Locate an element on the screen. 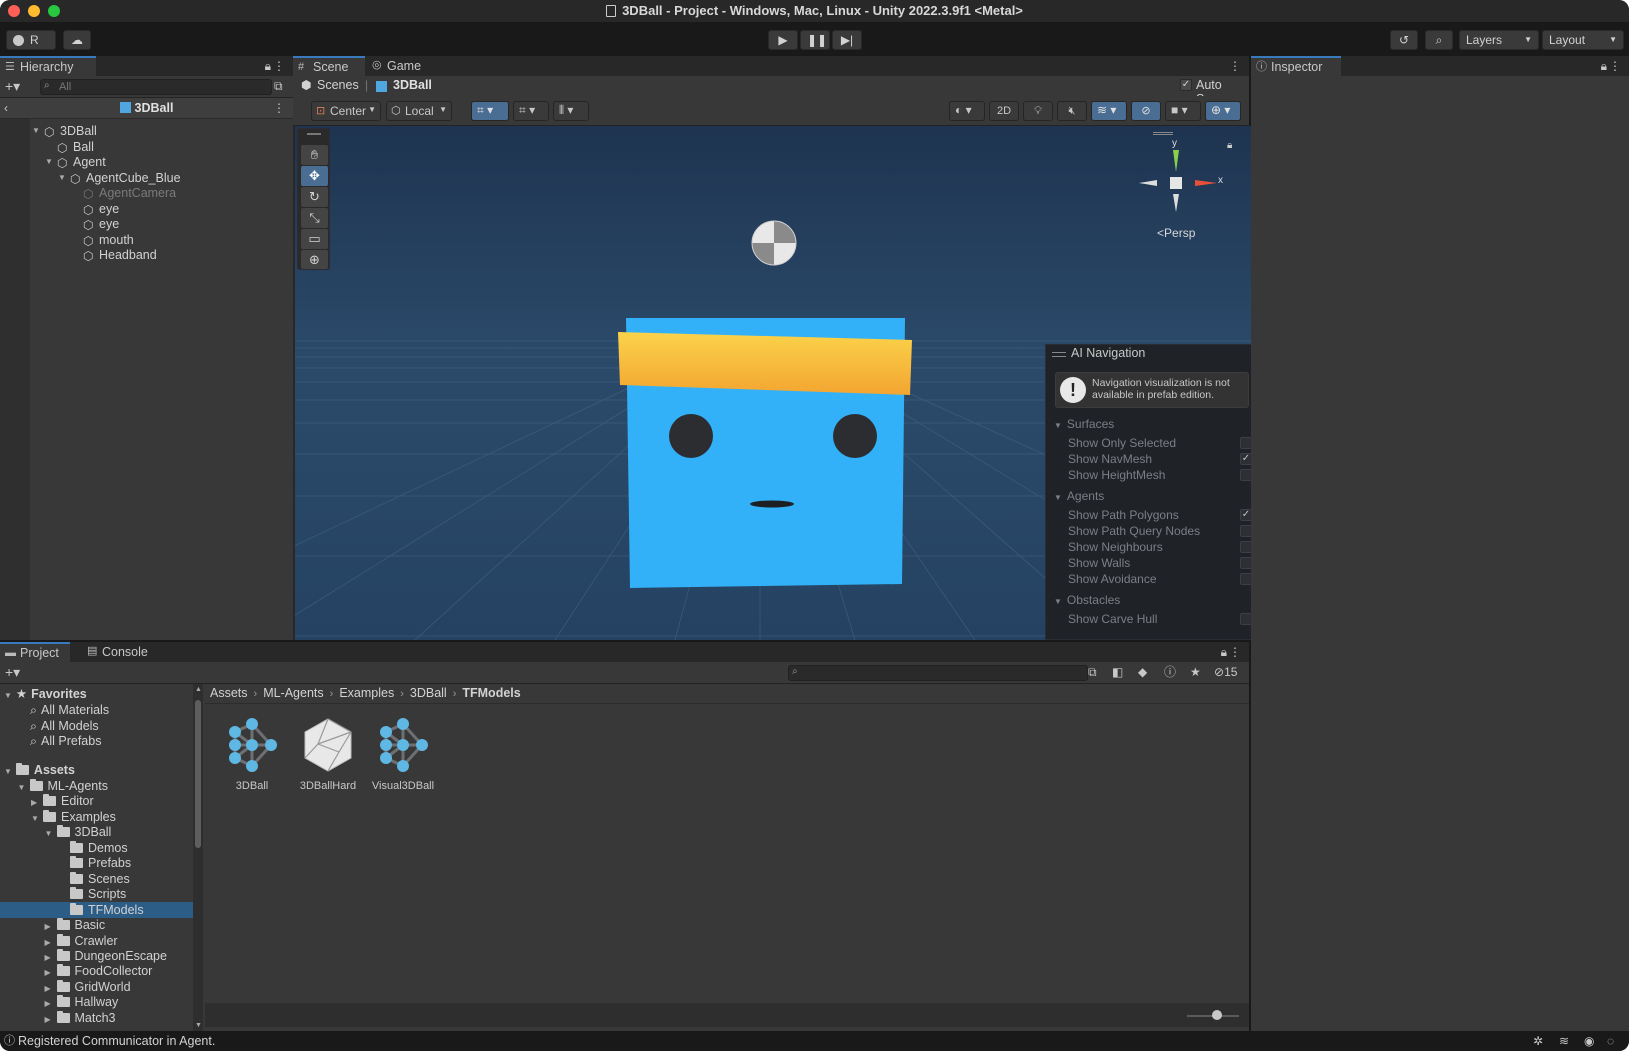 The height and width of the screenshot is (1051, 1629). nav-section-header: ▼ Obstacles is located at coordinates (1087, 600).